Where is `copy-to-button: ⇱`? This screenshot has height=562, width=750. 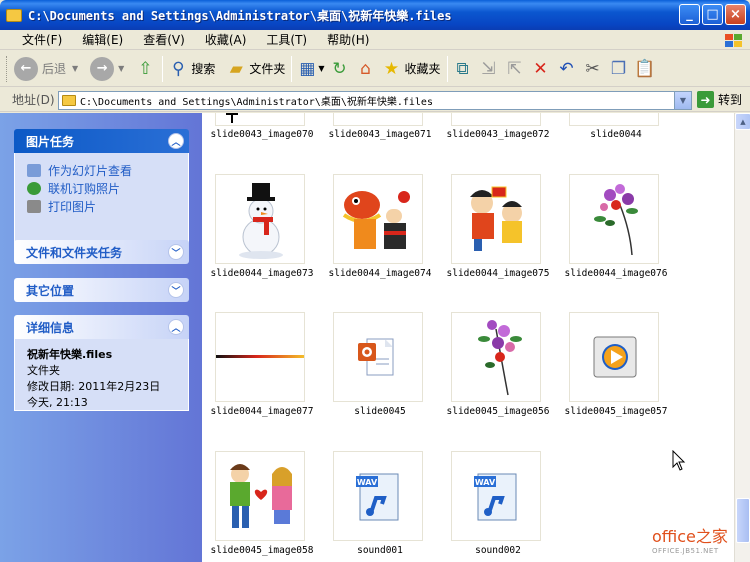
copy-to-button: ⇱ is located at coordinates (515, 69).